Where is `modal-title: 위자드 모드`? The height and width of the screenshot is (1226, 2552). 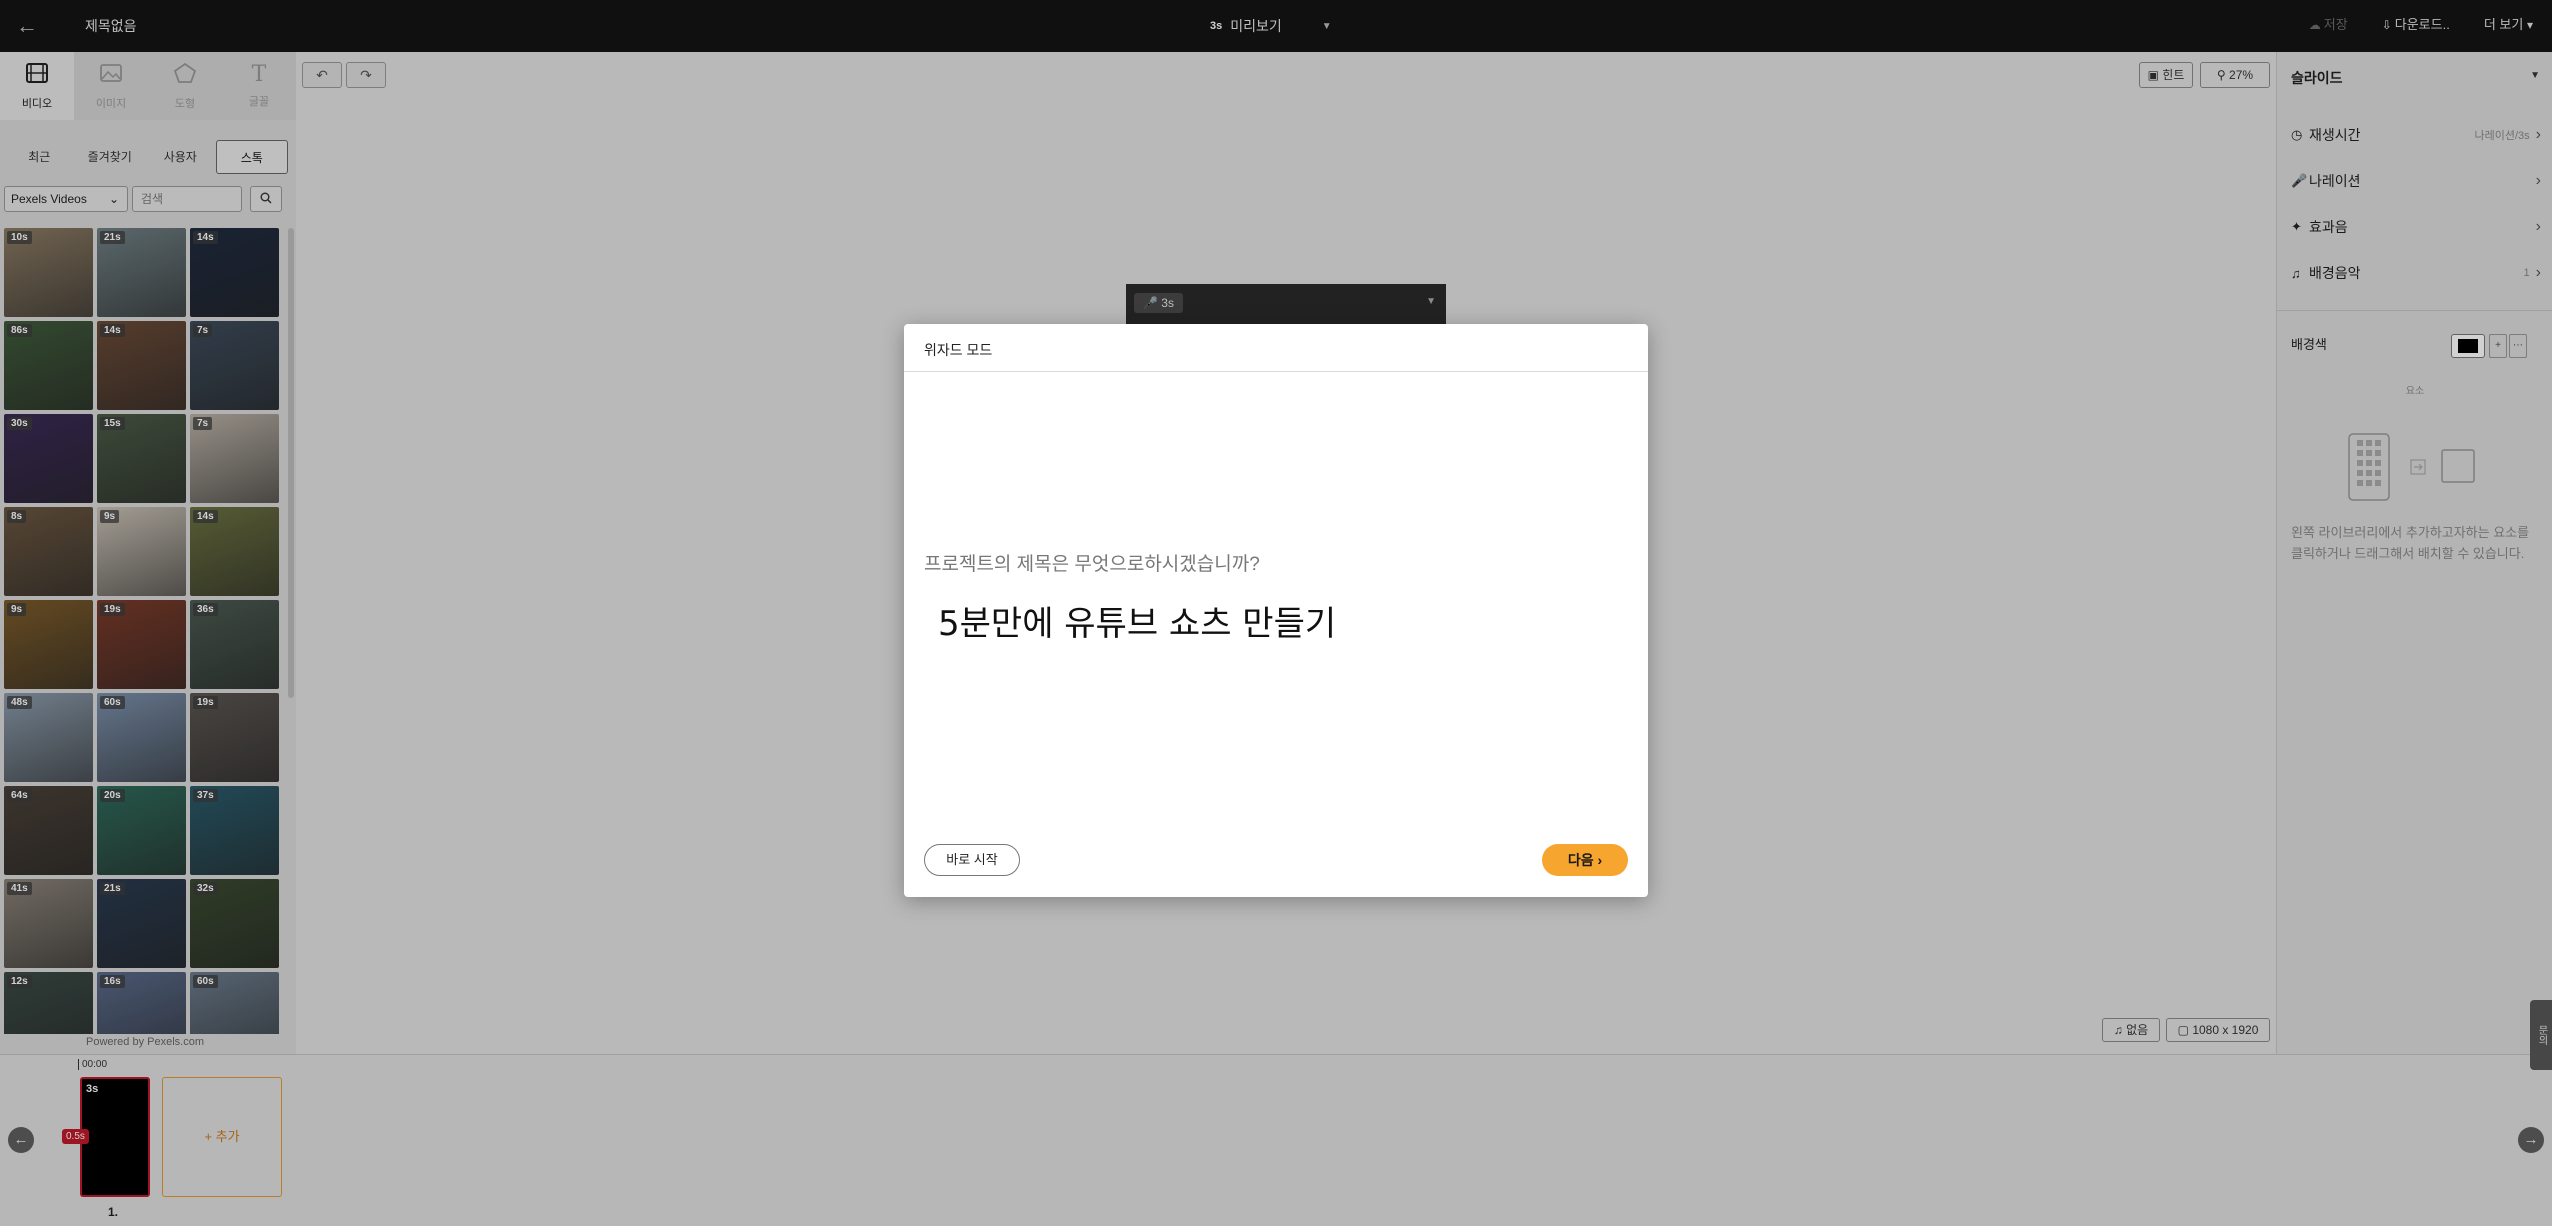
modal-title: 위자드 모드 is located at coordinates (958, 350).